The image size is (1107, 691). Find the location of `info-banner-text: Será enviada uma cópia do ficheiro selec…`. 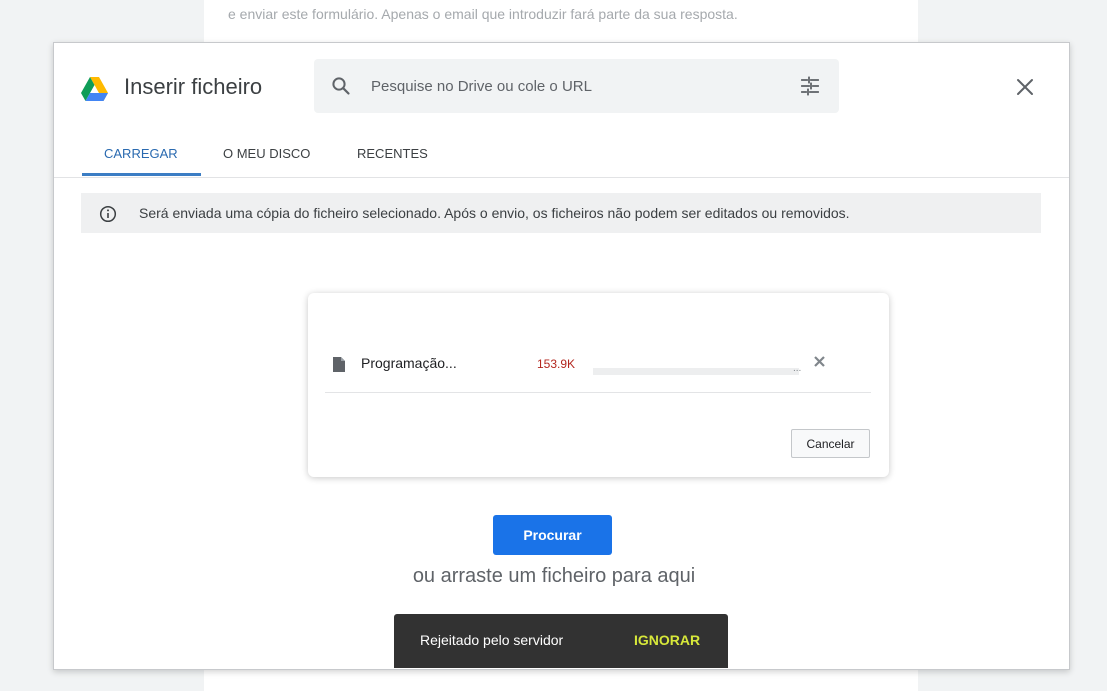

info-banner-text: Será enviada uma cópia do ficheiro selec… is located at coordinates (494, 213).